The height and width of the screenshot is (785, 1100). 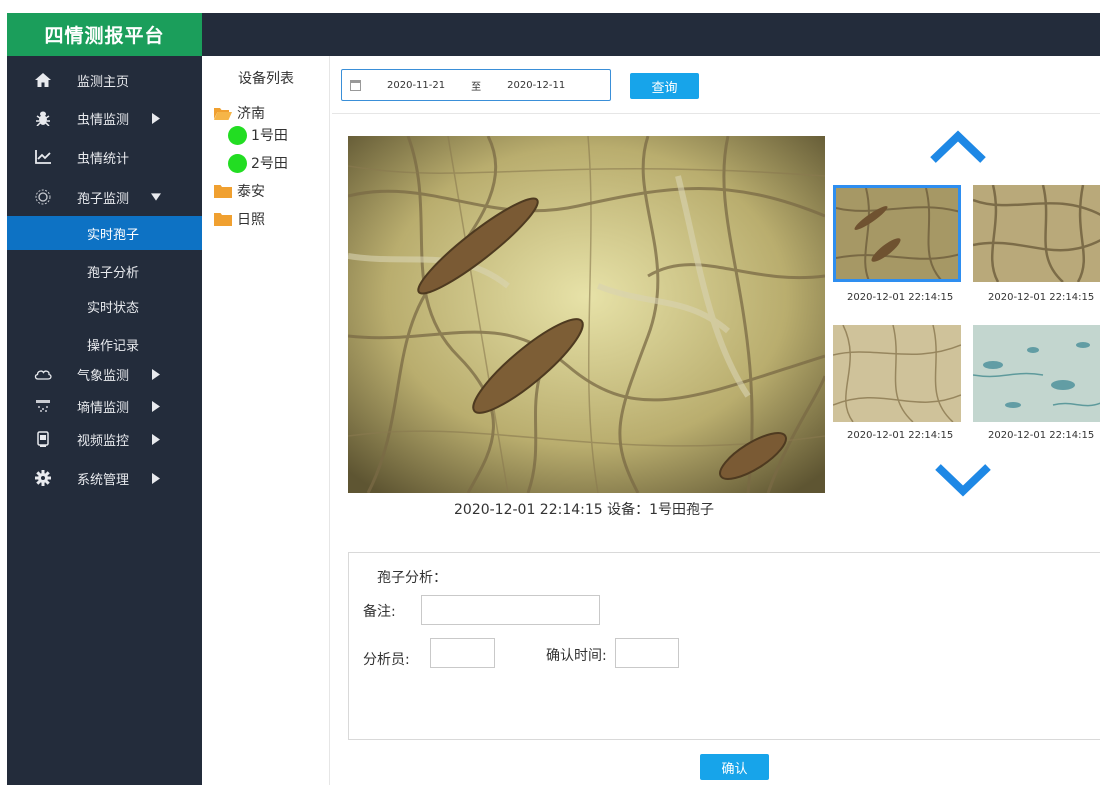 I want to click on folder-open-icon, so click(x=223, y=113).